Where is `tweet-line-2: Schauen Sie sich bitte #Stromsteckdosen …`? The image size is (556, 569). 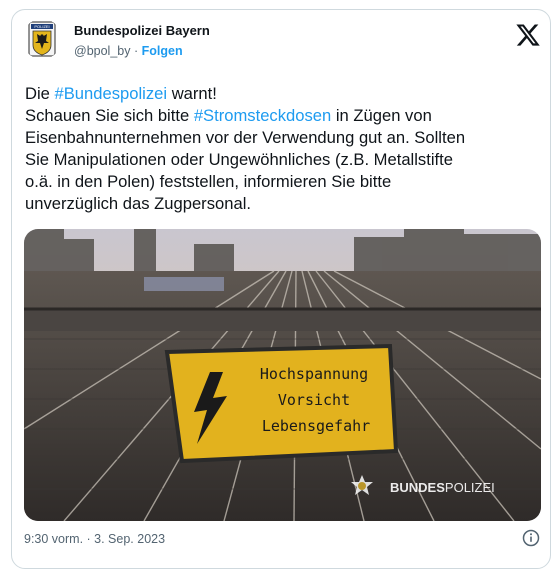
tweet-line-2: Schauen Sie sich bitte #Stromsteckdosen … is located at coordinates (280, 116).